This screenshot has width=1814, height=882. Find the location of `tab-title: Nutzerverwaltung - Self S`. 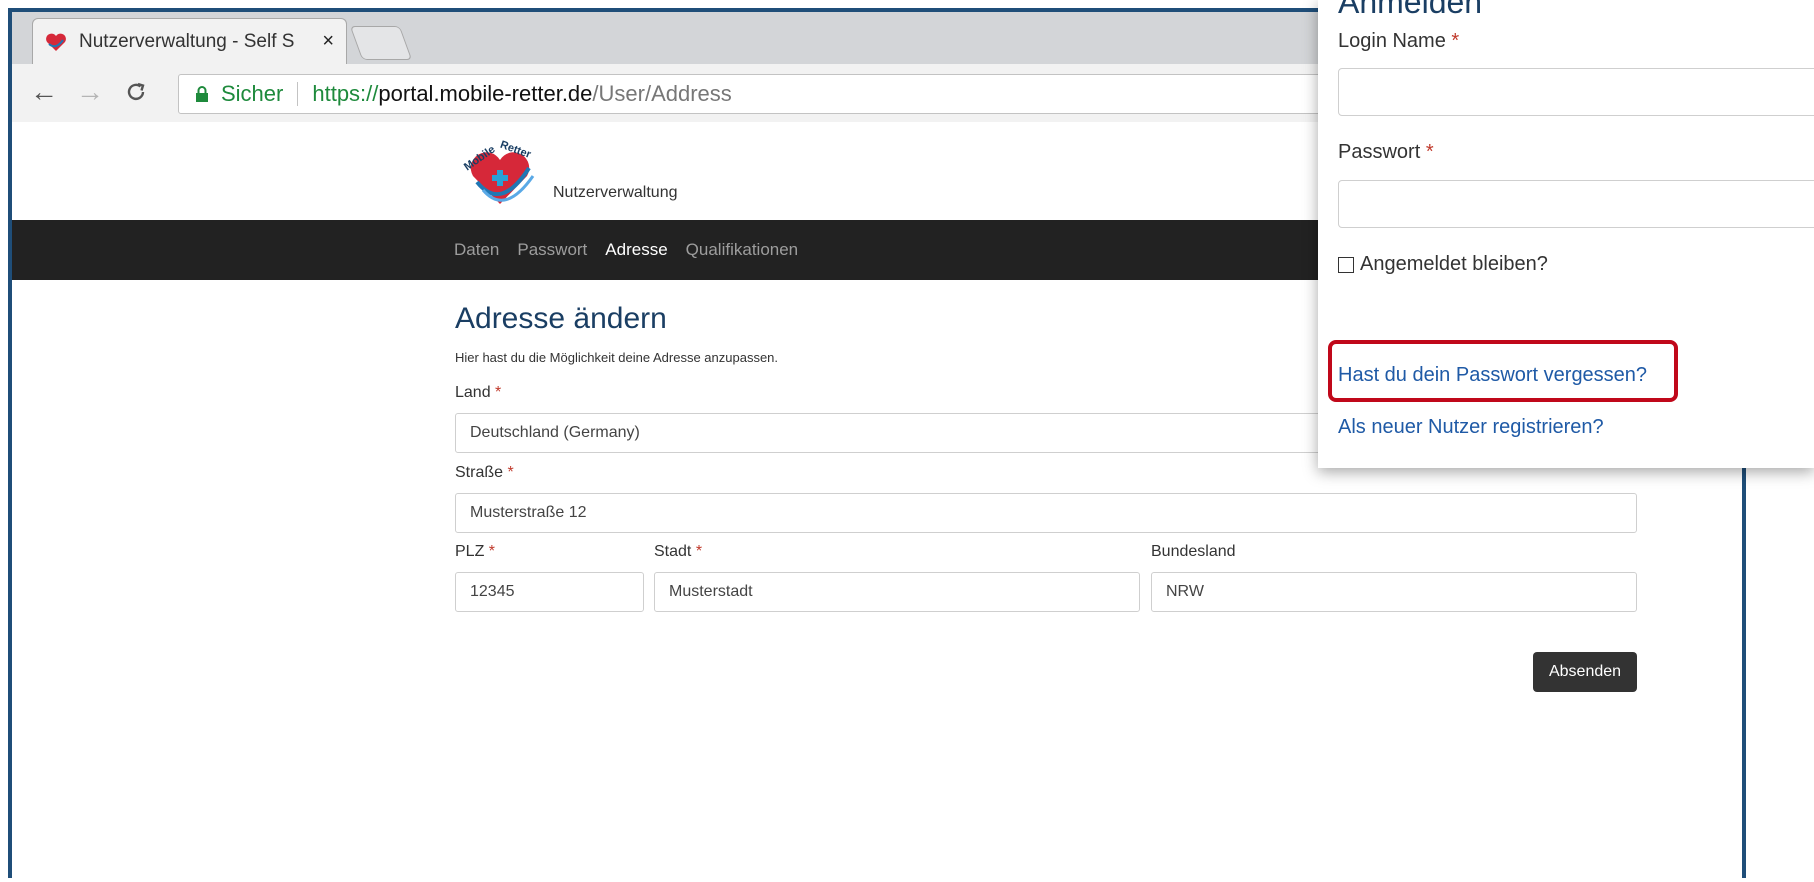

tab-title: Nutzerverwaltung - Self S is located at coordinates (187, 41).